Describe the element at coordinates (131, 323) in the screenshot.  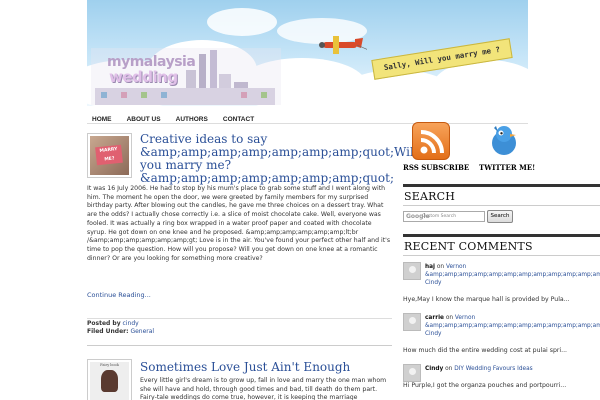
I see `author-link: cindy` at that location.